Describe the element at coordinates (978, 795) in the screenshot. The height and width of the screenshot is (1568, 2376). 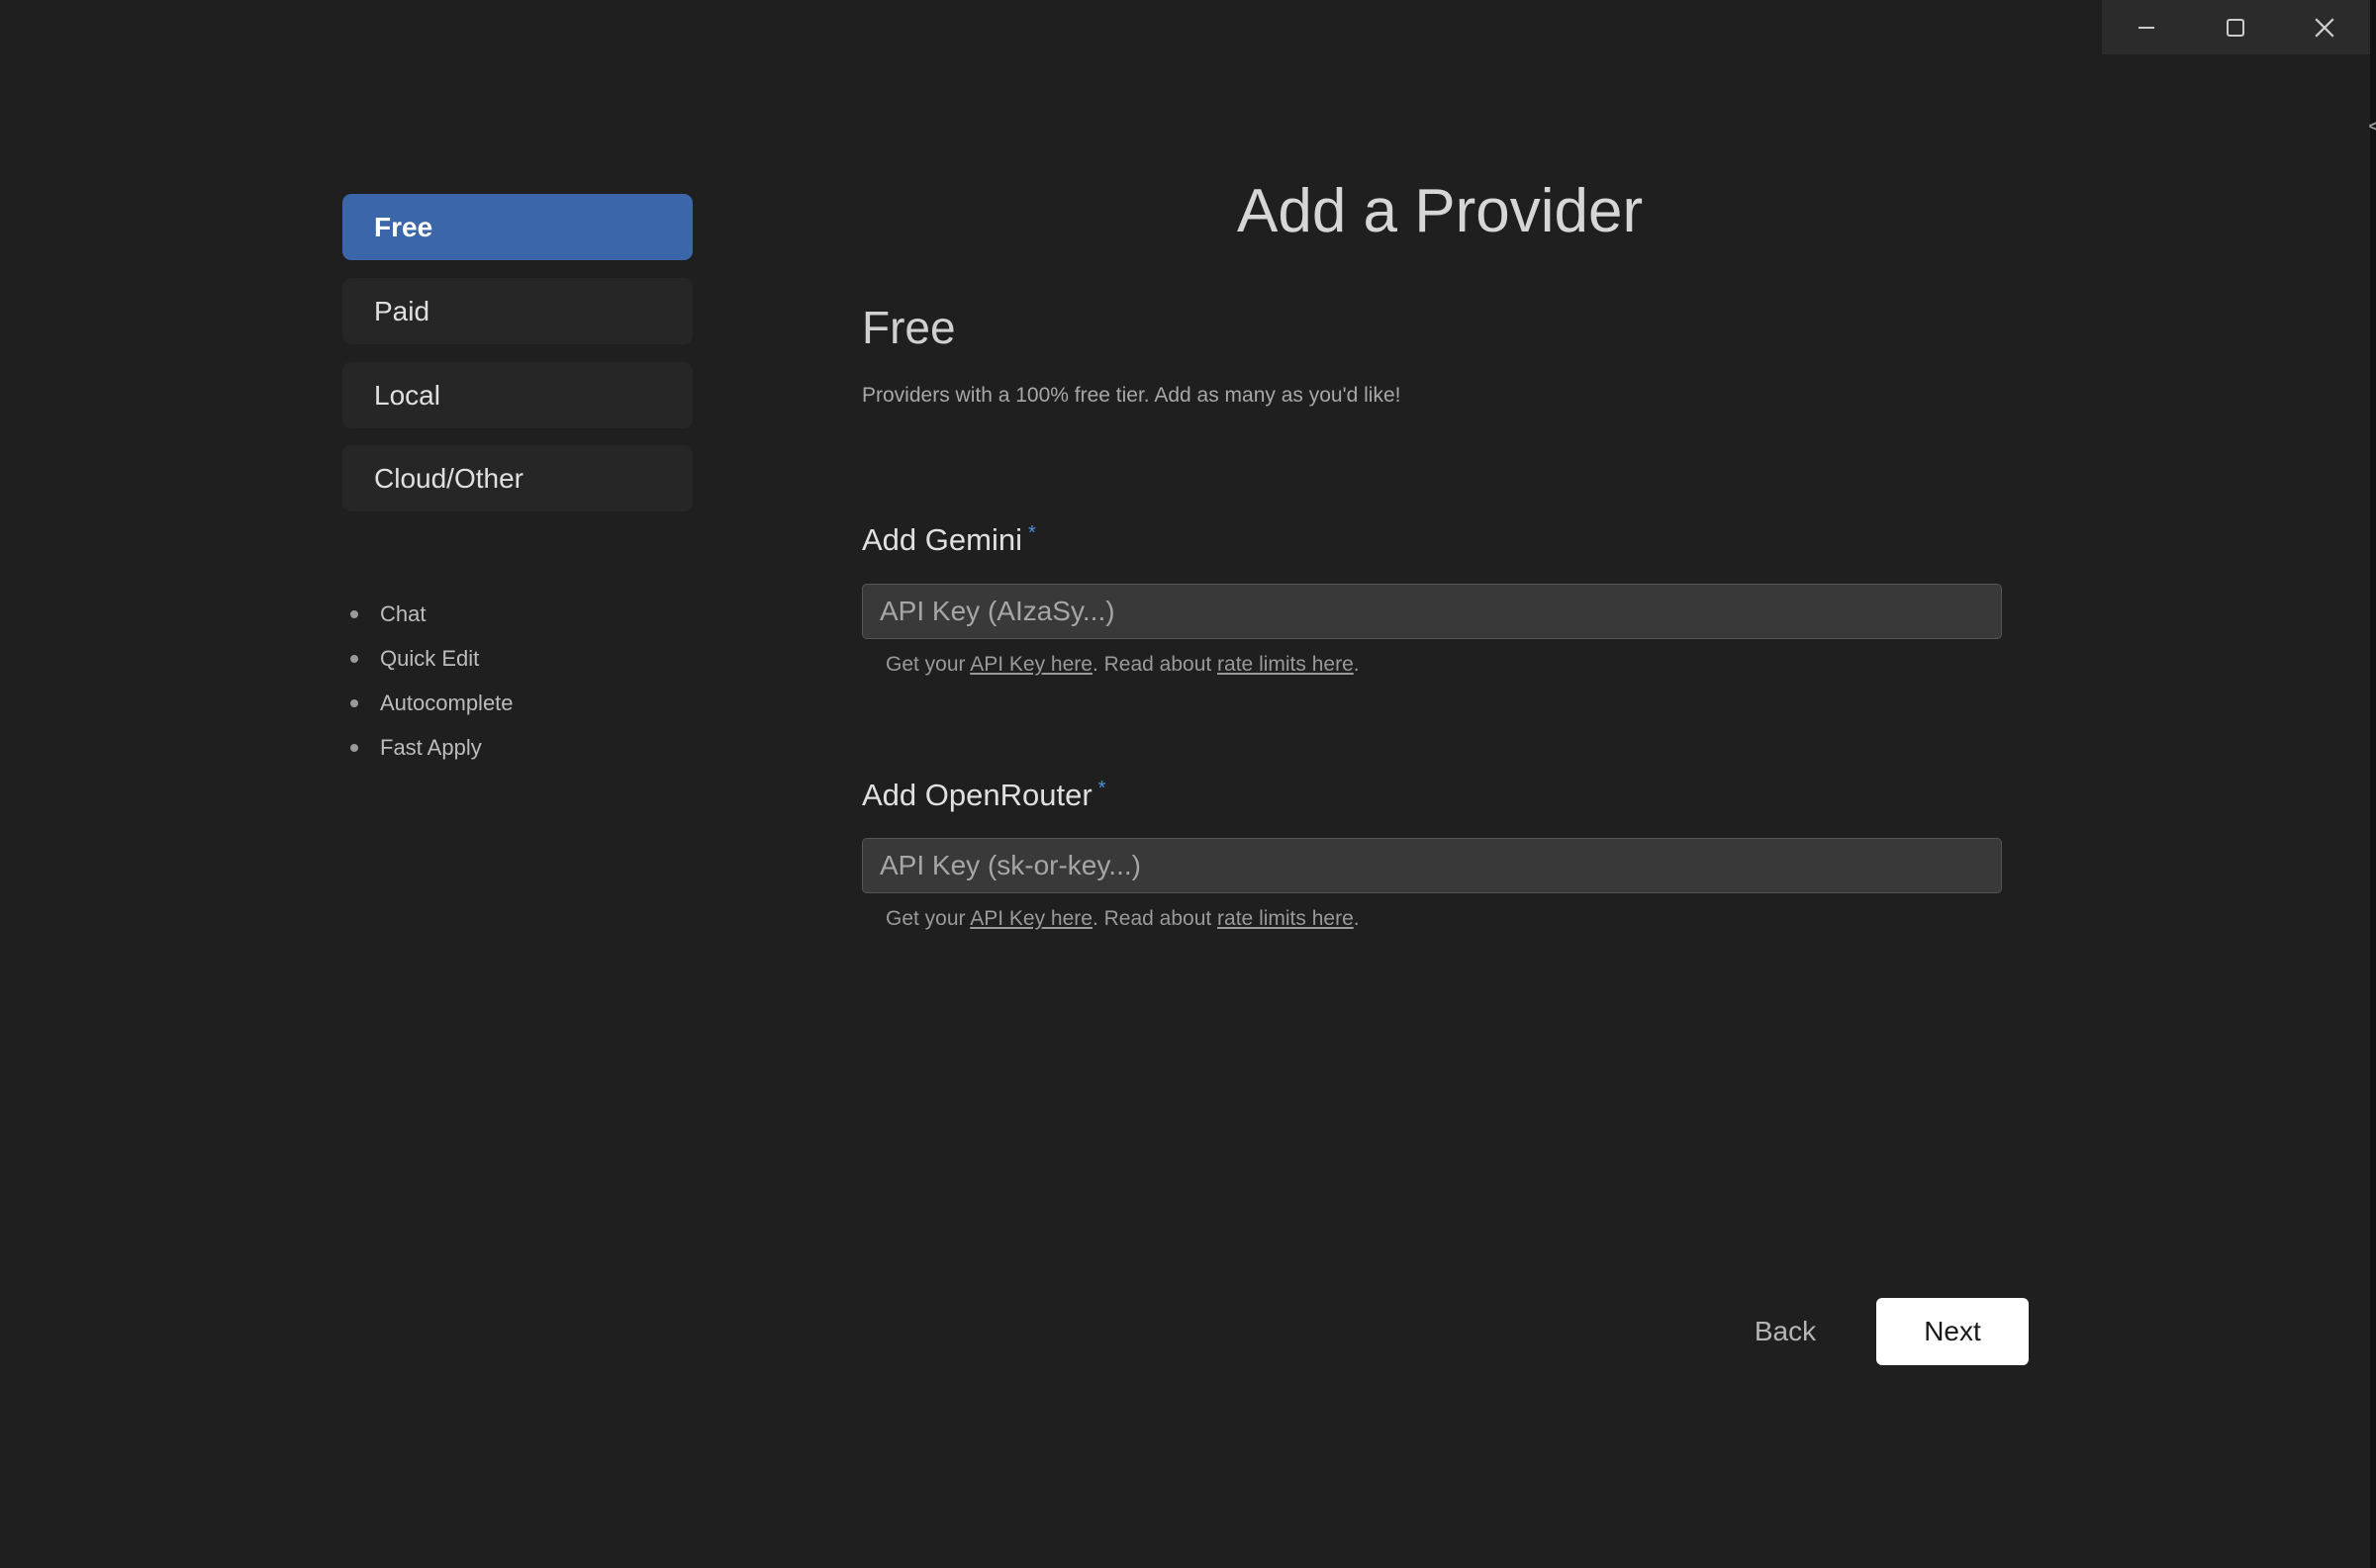
I see `provider-label-text: Add OpenRouter` at that location.